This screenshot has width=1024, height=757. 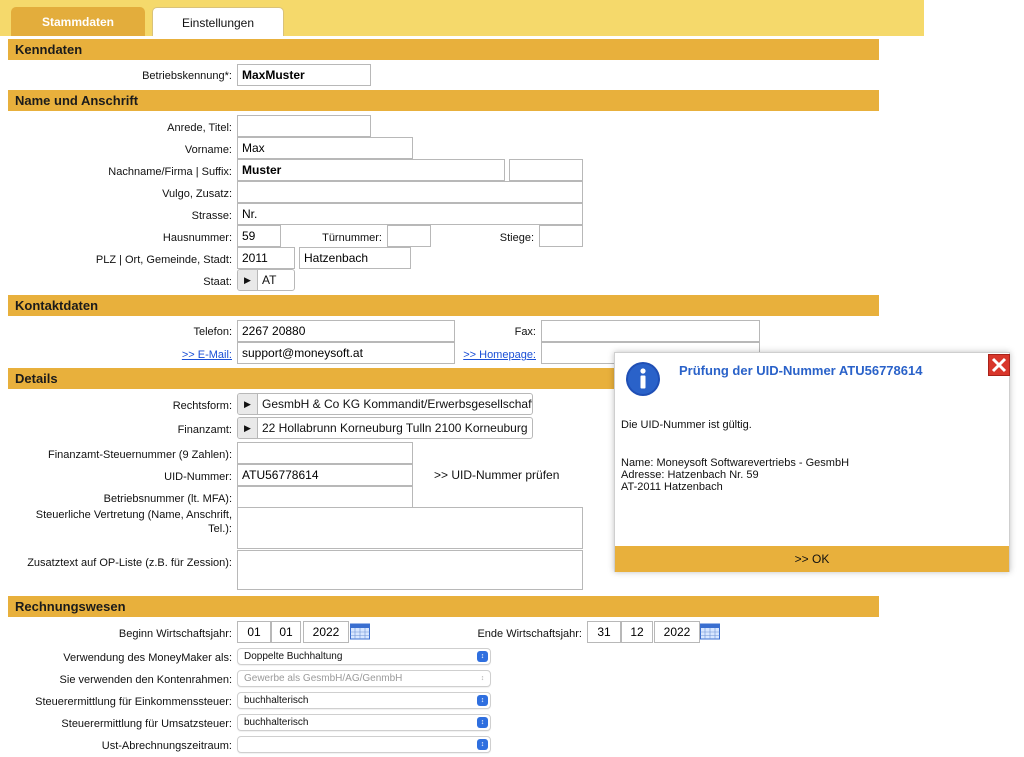 I want to click on fax-input, so click(x=650, y=331).